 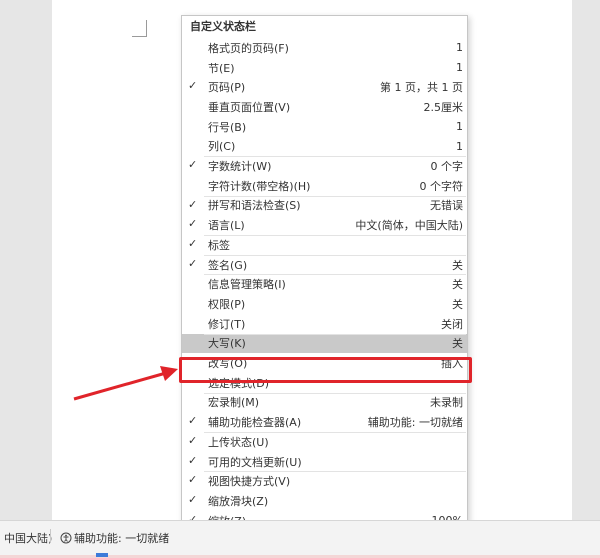 What do you see at coordinates (226, 226) in the screenshot?
I see `menu-item-label: 语言(L)` at bounding box center [226, 226].